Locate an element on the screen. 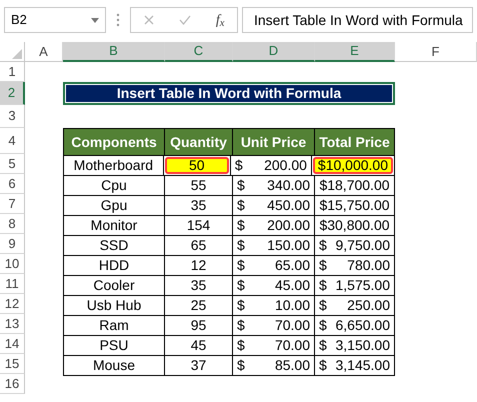 Image resolution: width=477 pixels, height=402 pixels. row-header: 8 is located at coordinates (12, 224).